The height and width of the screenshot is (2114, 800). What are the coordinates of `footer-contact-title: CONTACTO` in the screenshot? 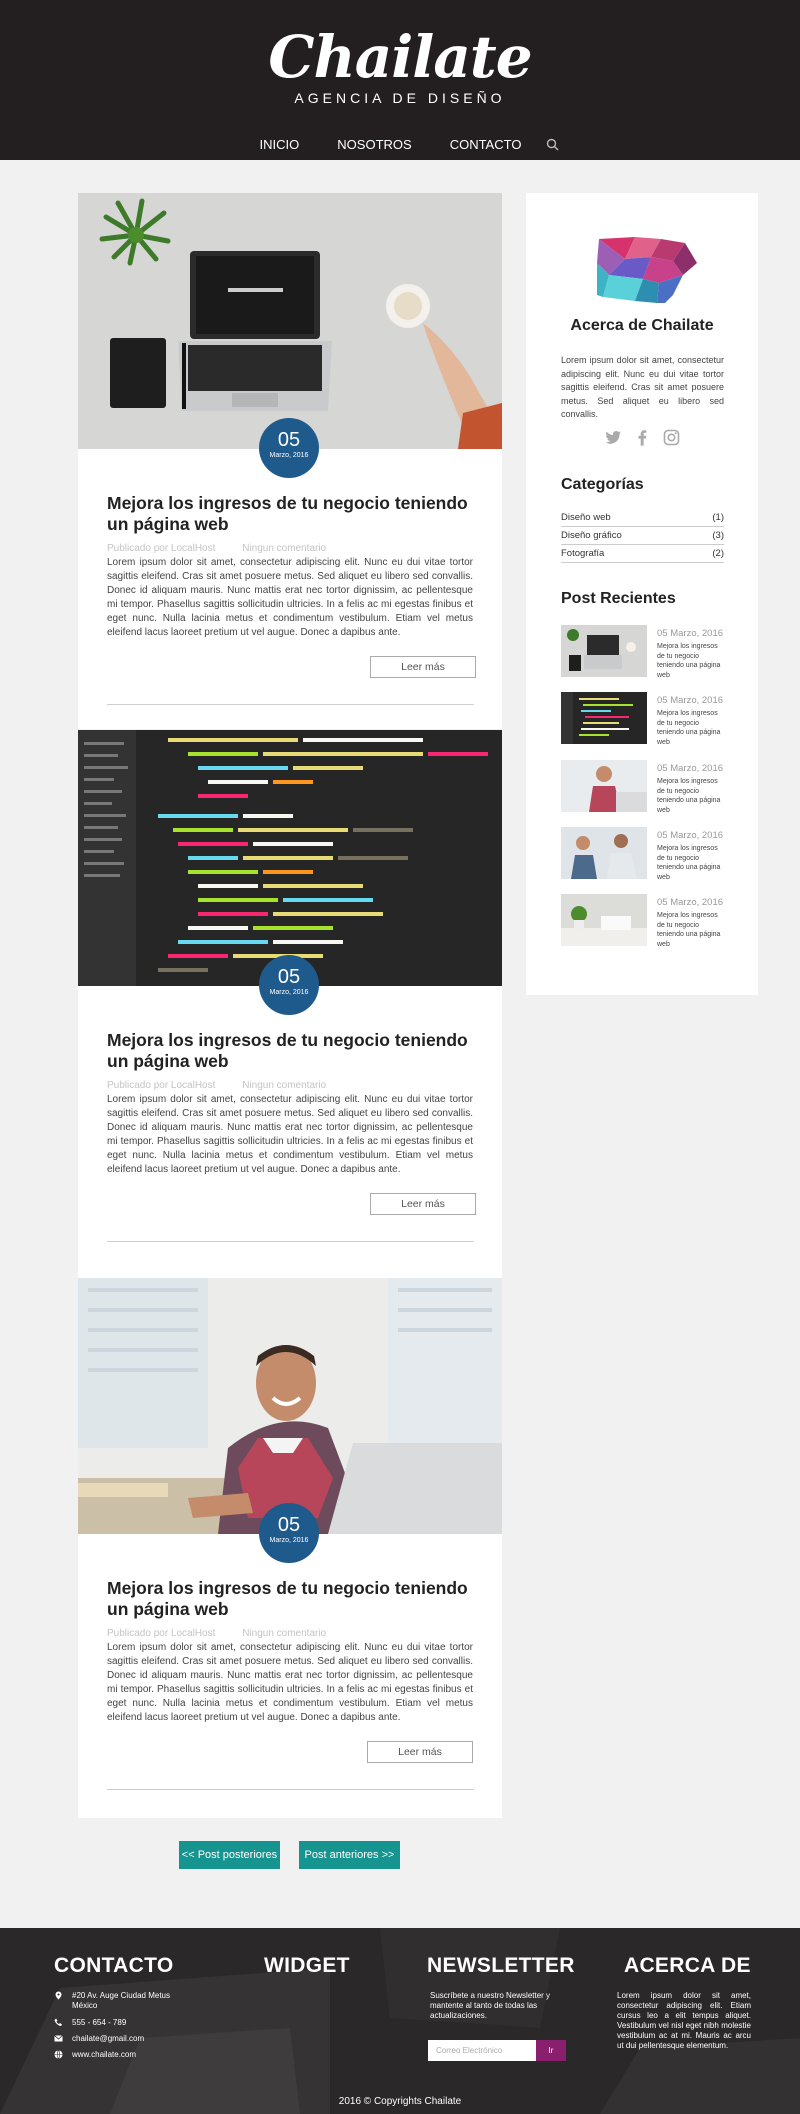 It's located at (114, 1965).